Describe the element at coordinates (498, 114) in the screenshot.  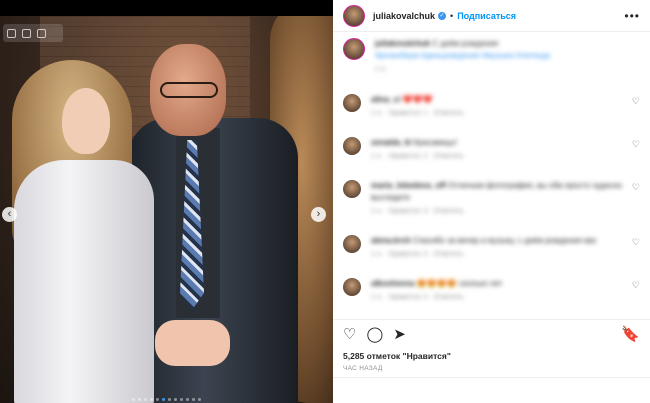
I see `comment-meta: 1 н. · Нравится: 1 · Ответить` at that location.